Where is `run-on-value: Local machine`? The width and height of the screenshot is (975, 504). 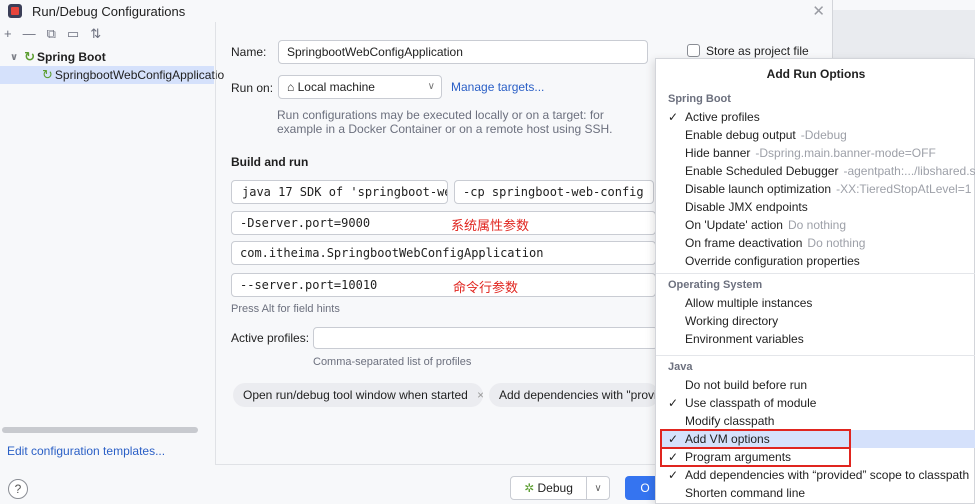
run-on-value: Local machine is located at coordinates (336, 87).